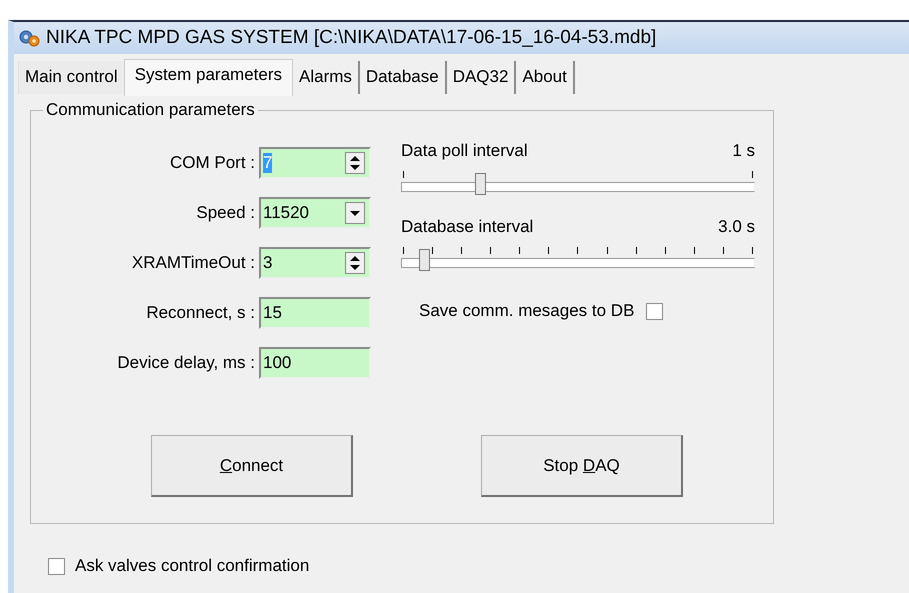 Image resolution: width=909 pixels, height=593 pixels. Describe the element at coordinates (252, 466) in the screenshot. I see `connect-button: Connect` at that location.